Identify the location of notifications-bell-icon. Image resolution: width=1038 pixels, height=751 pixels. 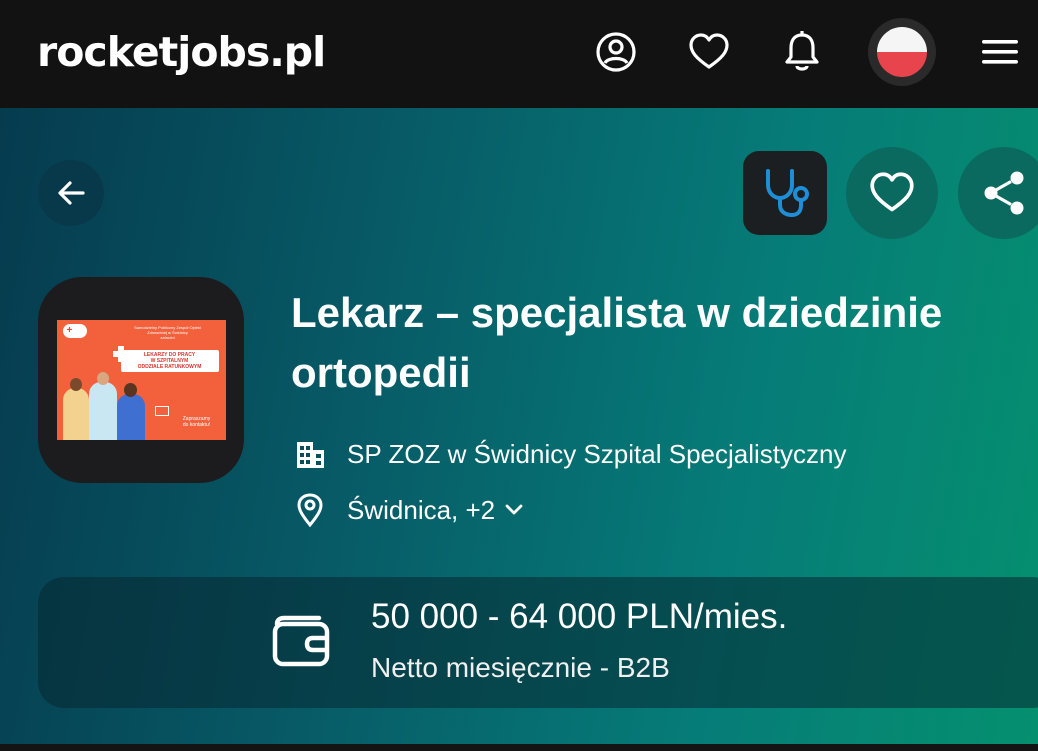
(802, 52).